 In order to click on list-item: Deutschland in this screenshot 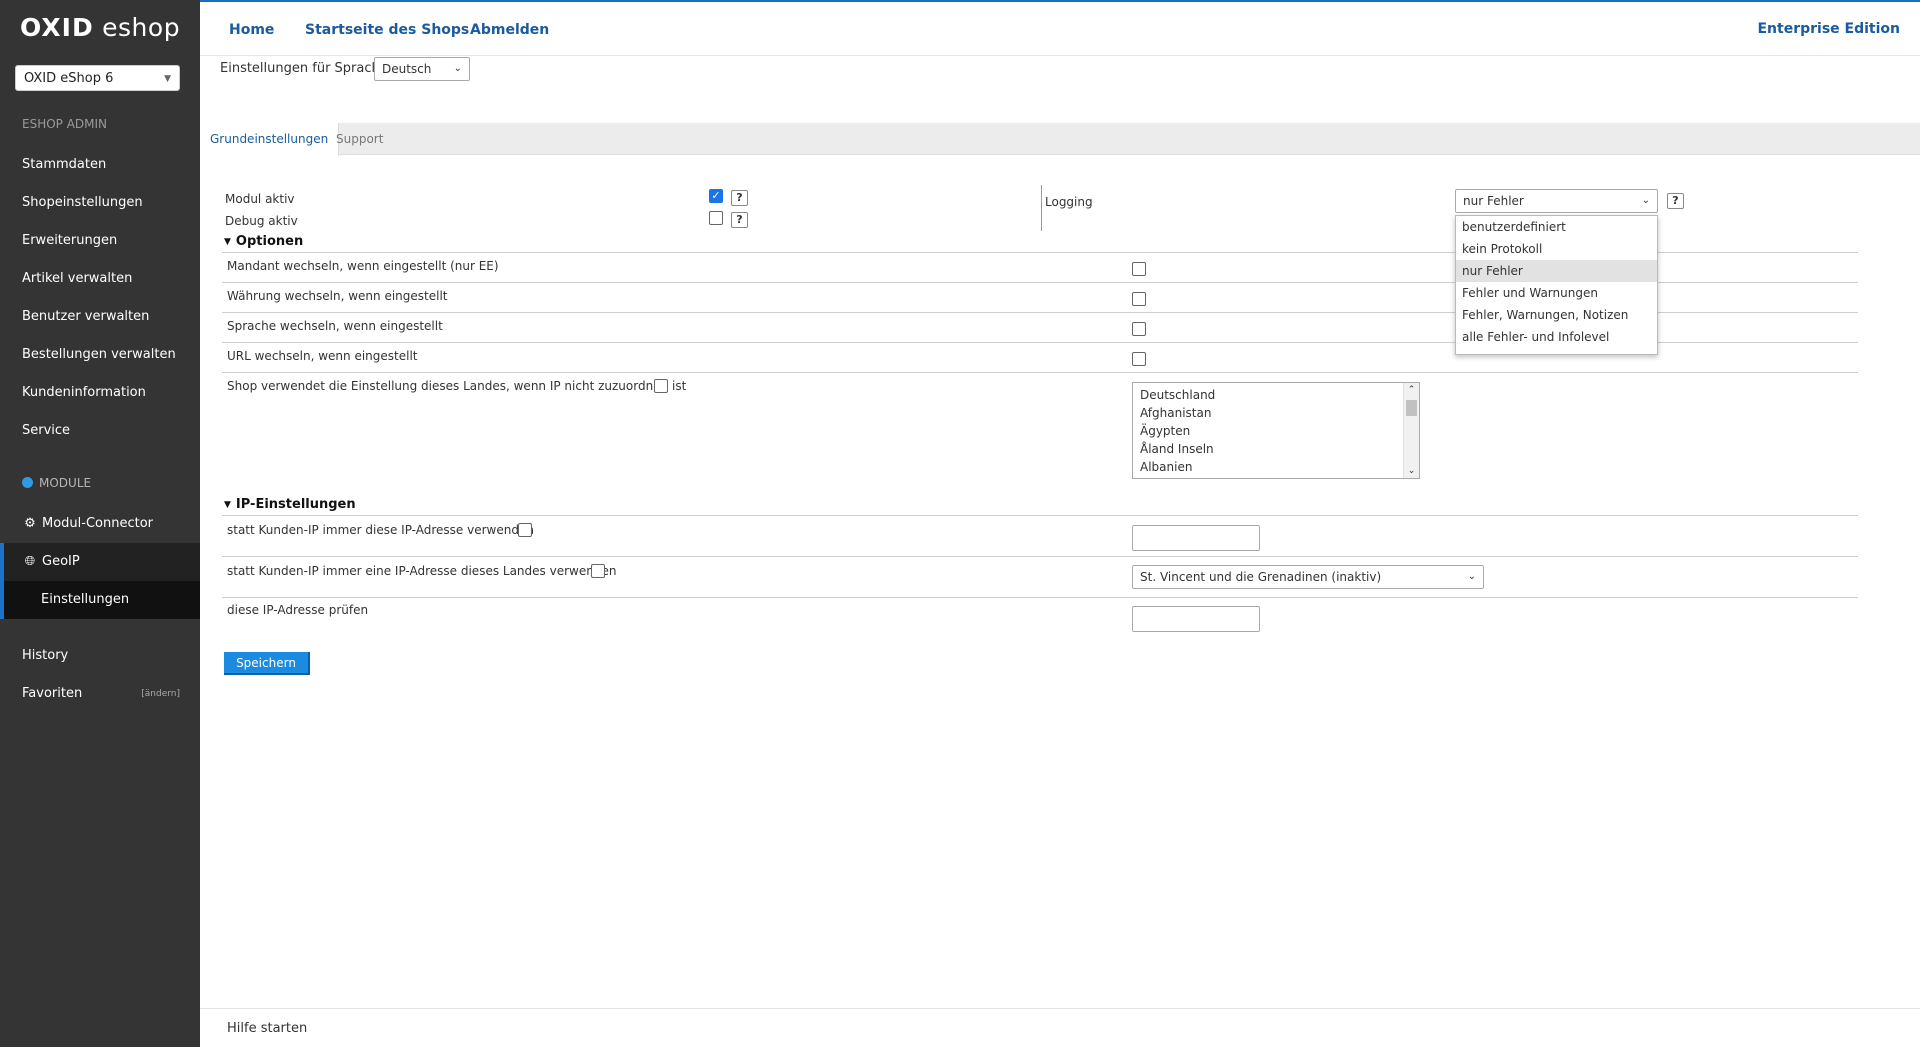, I will do `click(1276, 395)`.